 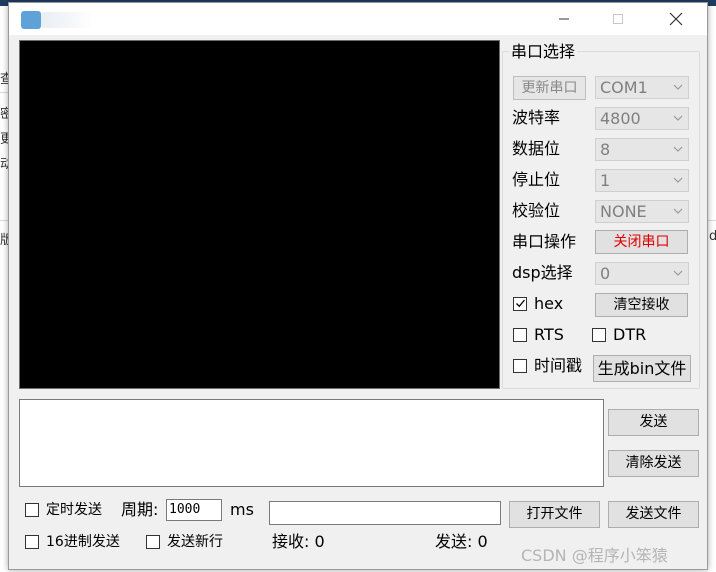 What do you see at coordinates (536, 117) in the screenshot?
I see `baud-rate-label: 波特率` at bounding box center [536, 117].